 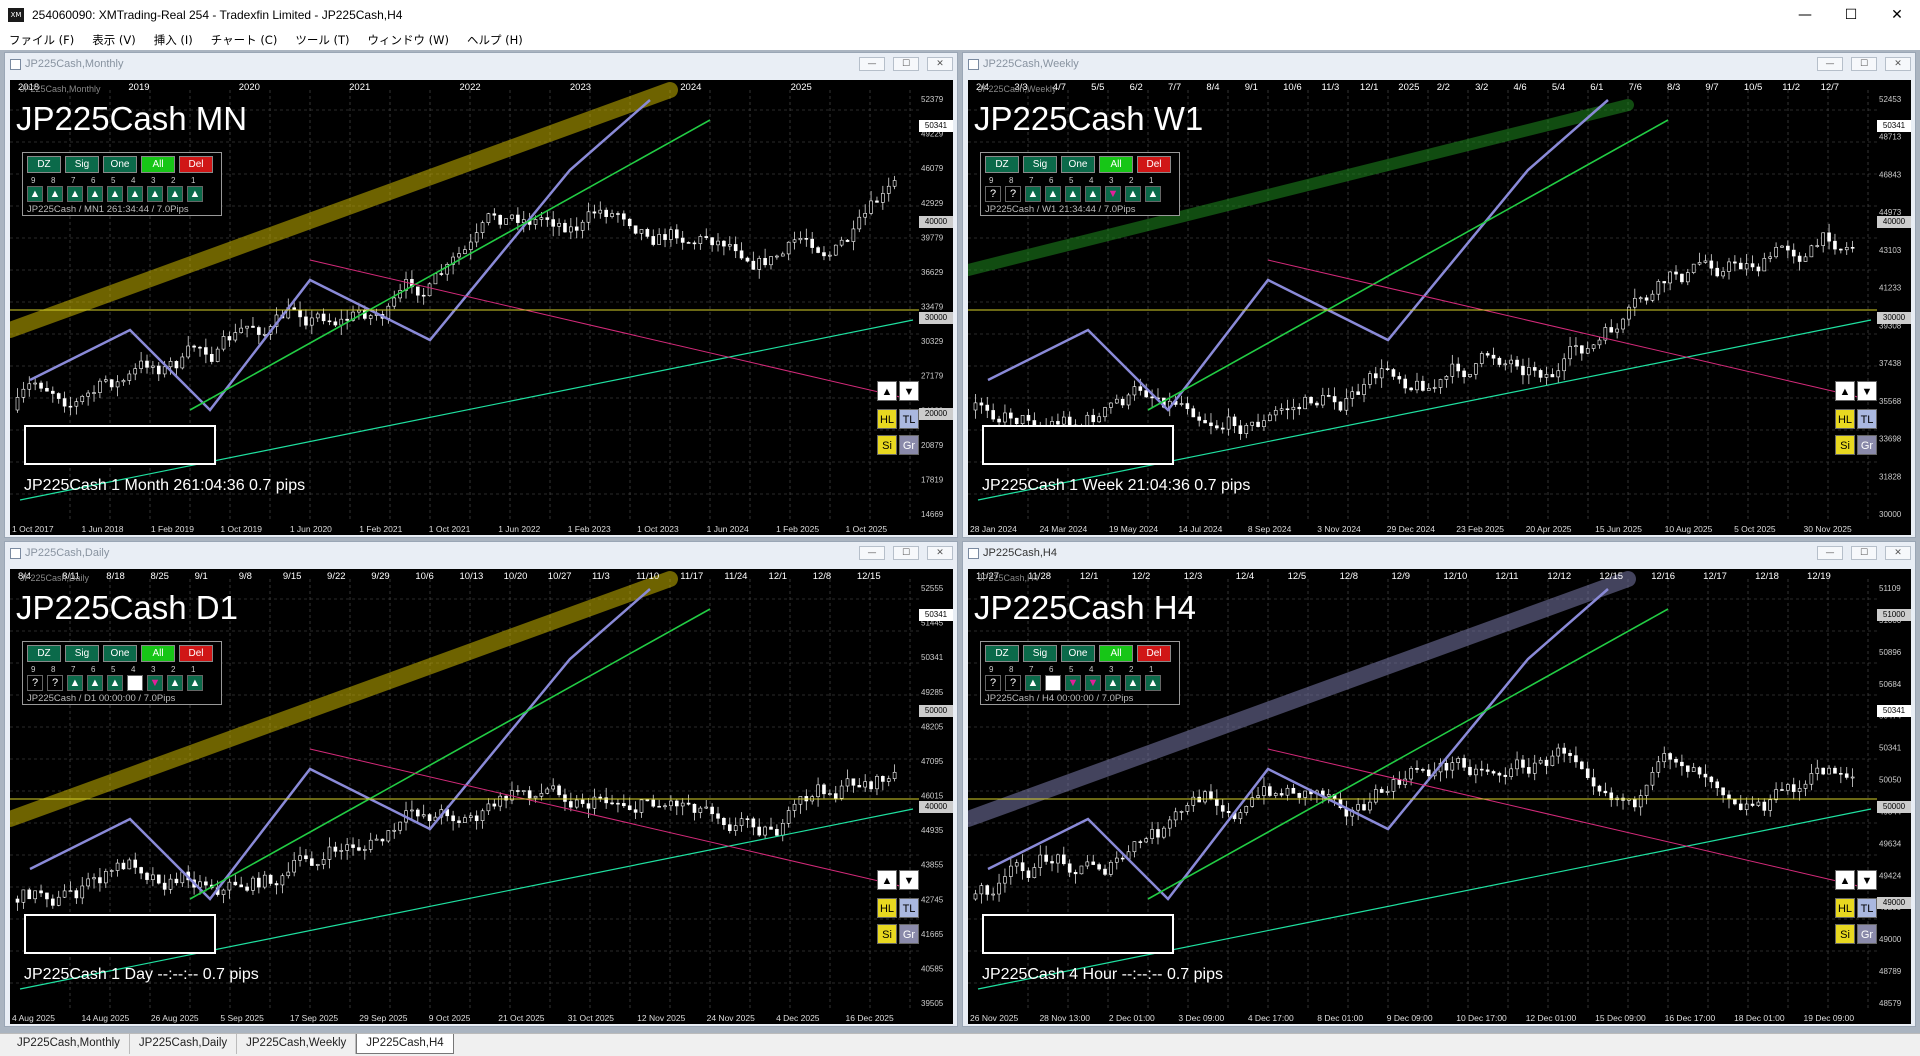 I want to click on menu-window: ウィンドウ (W), so click(x=408, y=40).